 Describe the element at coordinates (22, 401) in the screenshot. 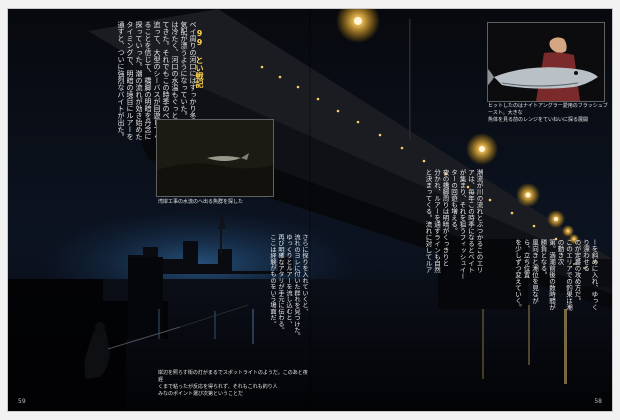

I see `page-number-left: 59` at that location.